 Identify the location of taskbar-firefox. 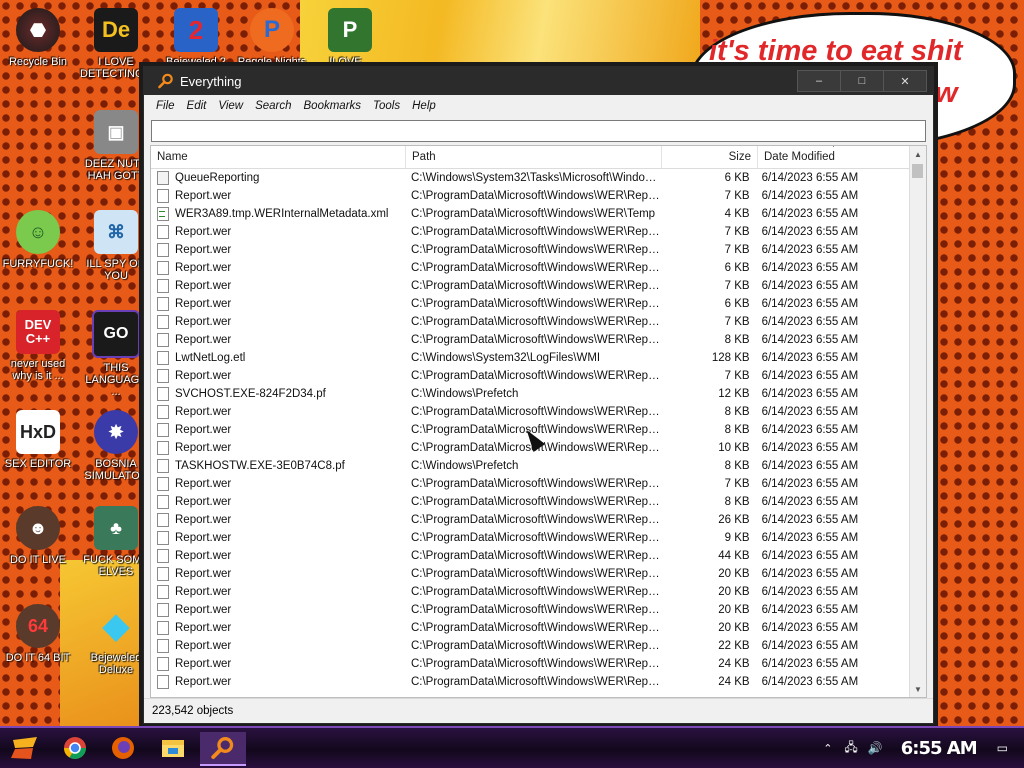
(123, 748).